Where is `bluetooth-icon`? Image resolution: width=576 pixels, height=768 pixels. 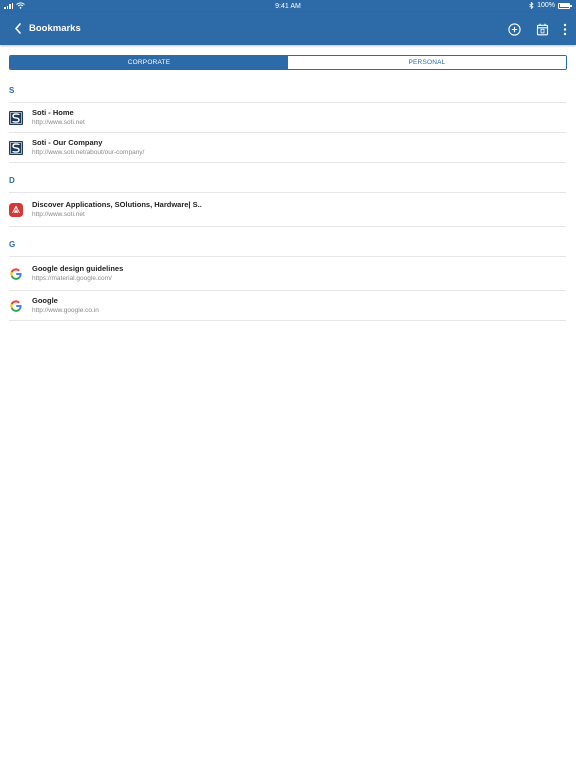 bluetooth-icon is located at coordinates (531, 5).